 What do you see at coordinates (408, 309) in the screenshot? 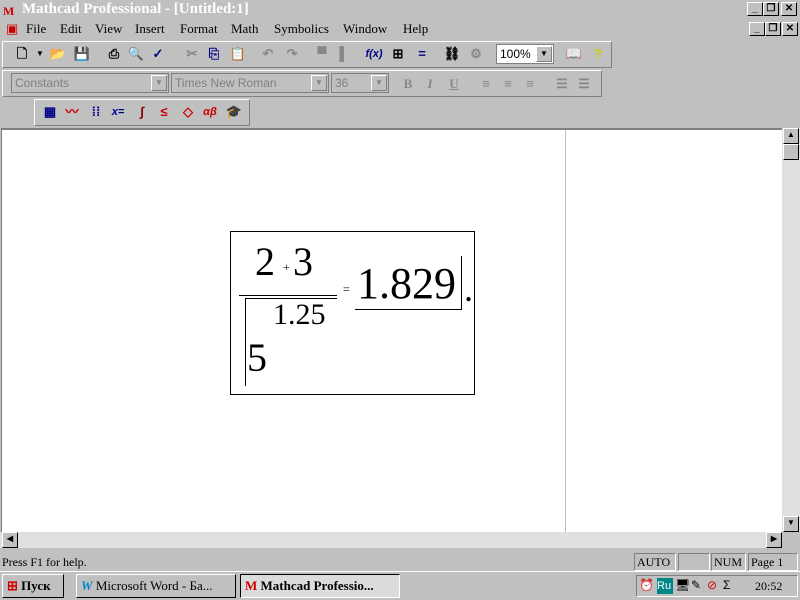
I see `edit-underline` at bounding box center [408, 309].